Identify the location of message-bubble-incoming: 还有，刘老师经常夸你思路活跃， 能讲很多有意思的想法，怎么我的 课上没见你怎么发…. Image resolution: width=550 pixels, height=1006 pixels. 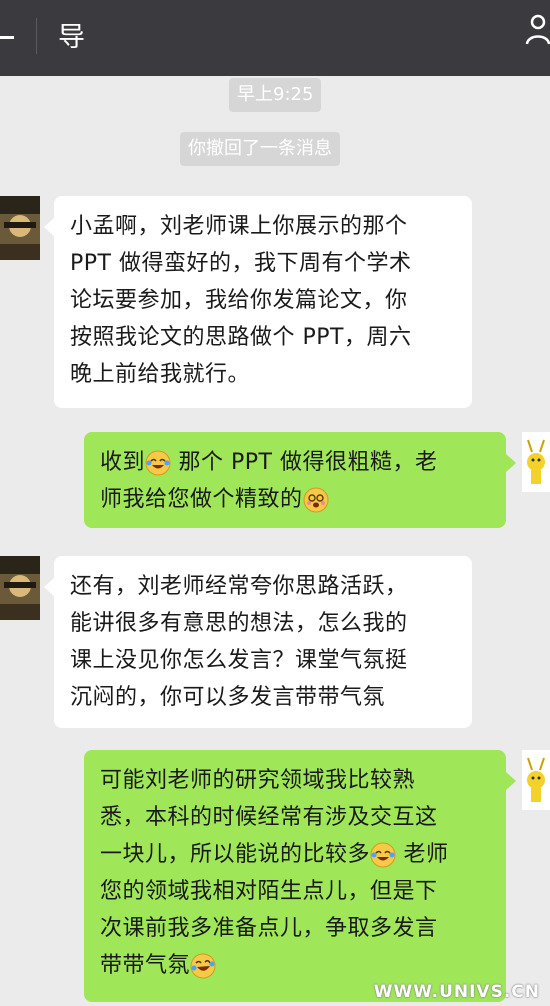
(258, 642).